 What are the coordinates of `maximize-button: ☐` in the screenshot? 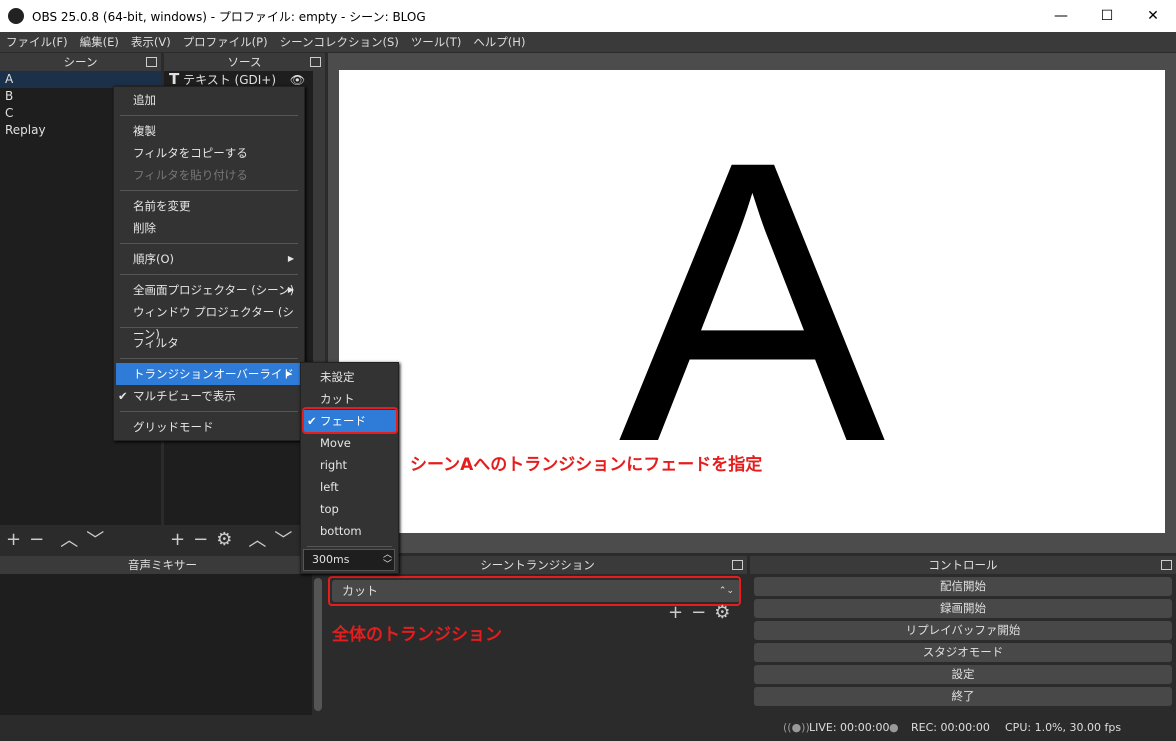 It's located at (1107, 16).